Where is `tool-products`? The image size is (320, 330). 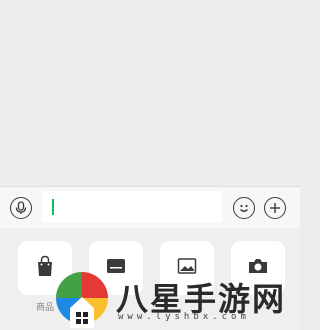
tool-products is located at coordinates (45, 268).